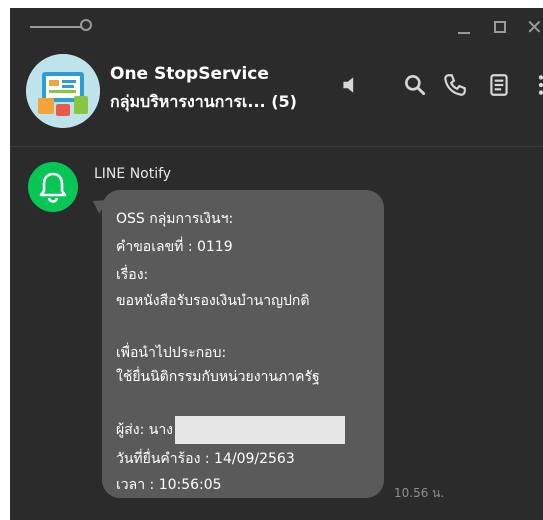 The width and height of the screenshot is (543, 520). I want to click on infographic-avatar-icon, so click(63, 91).